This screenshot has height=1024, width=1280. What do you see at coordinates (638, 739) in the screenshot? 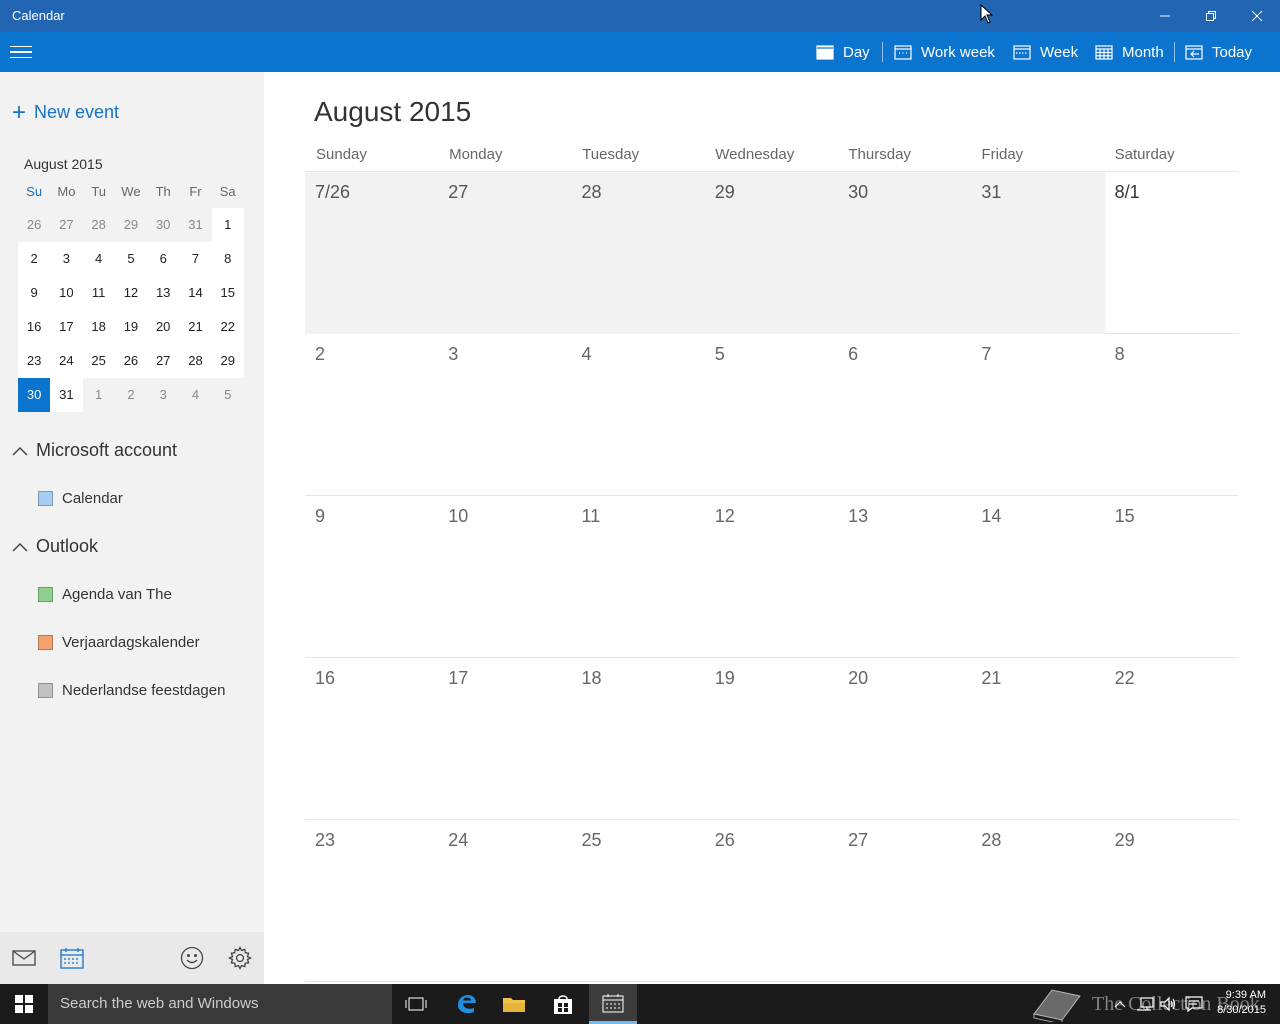
I see `calendar-day-cell: 18` at bounding box center [638, 739].